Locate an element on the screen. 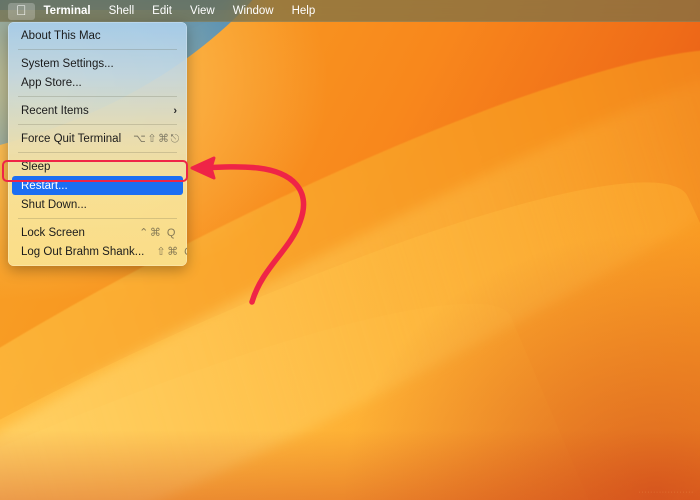  menu-item-force-quit-terminal: Force Quit Terminal ⌥⇧⌘⎋ is located at coordinates (97, 138).